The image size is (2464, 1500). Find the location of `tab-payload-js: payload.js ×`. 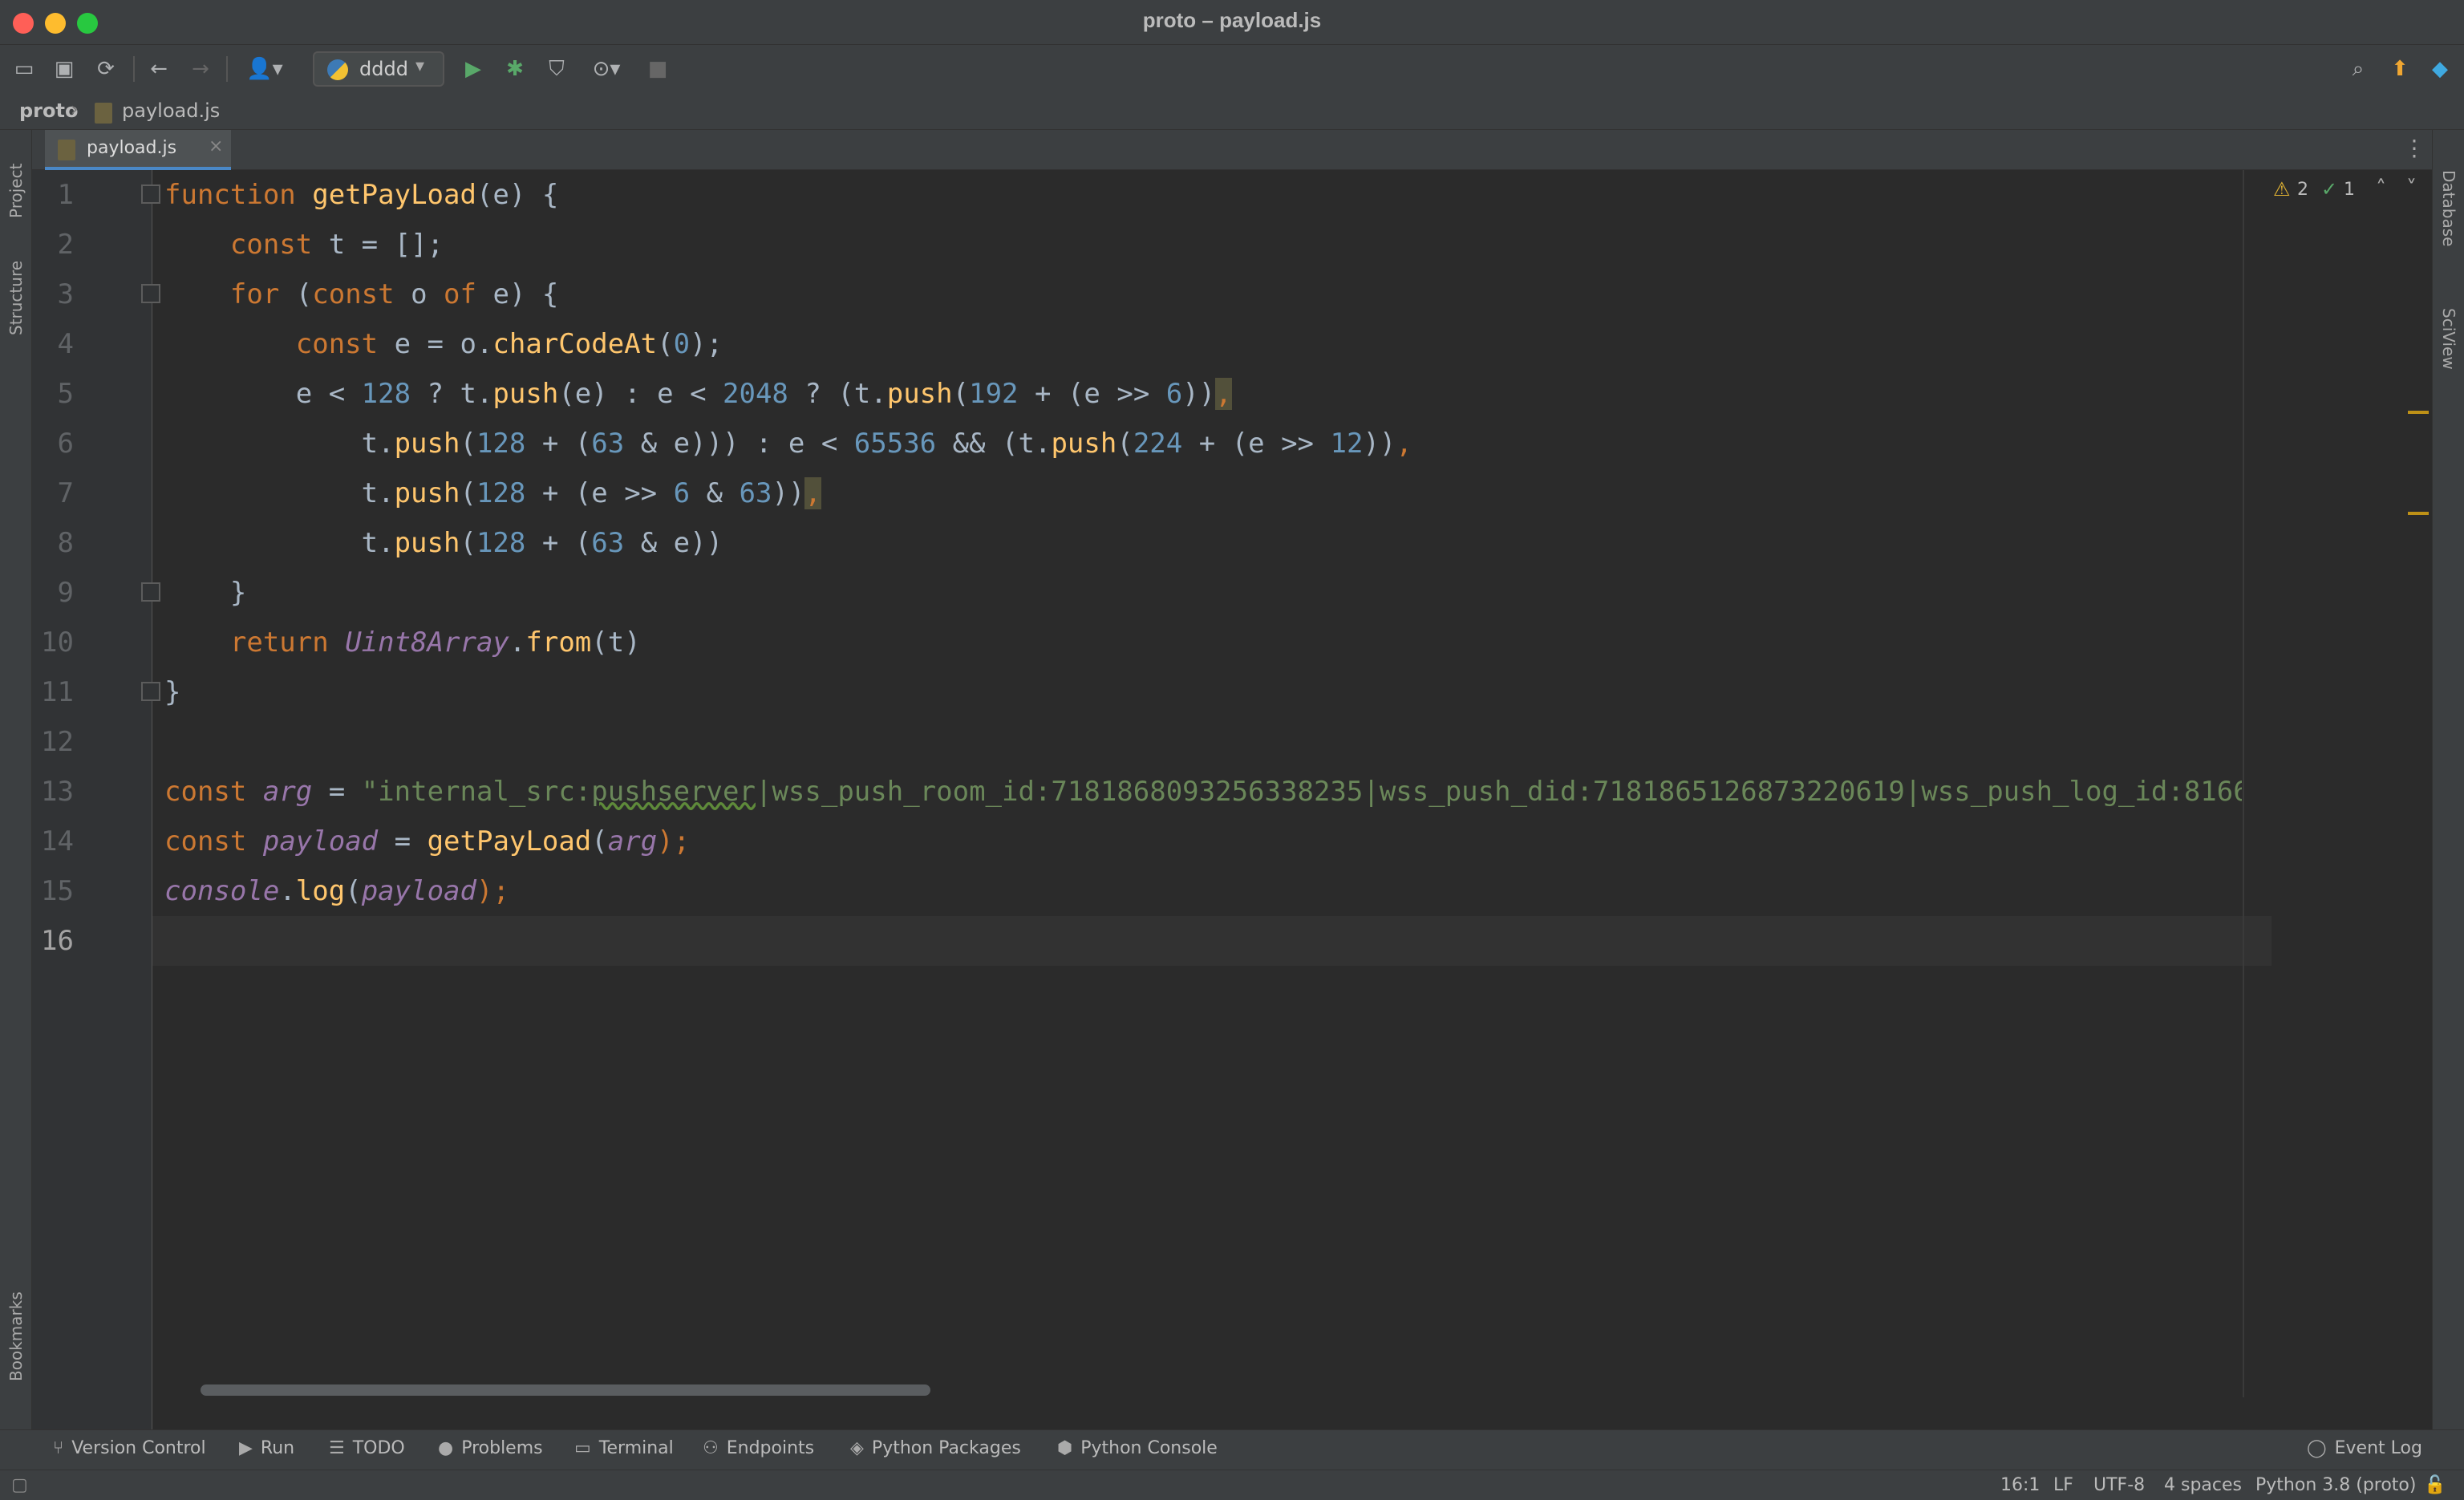

tab-payload-js: payload.js × is located at coordinates (138, 150).